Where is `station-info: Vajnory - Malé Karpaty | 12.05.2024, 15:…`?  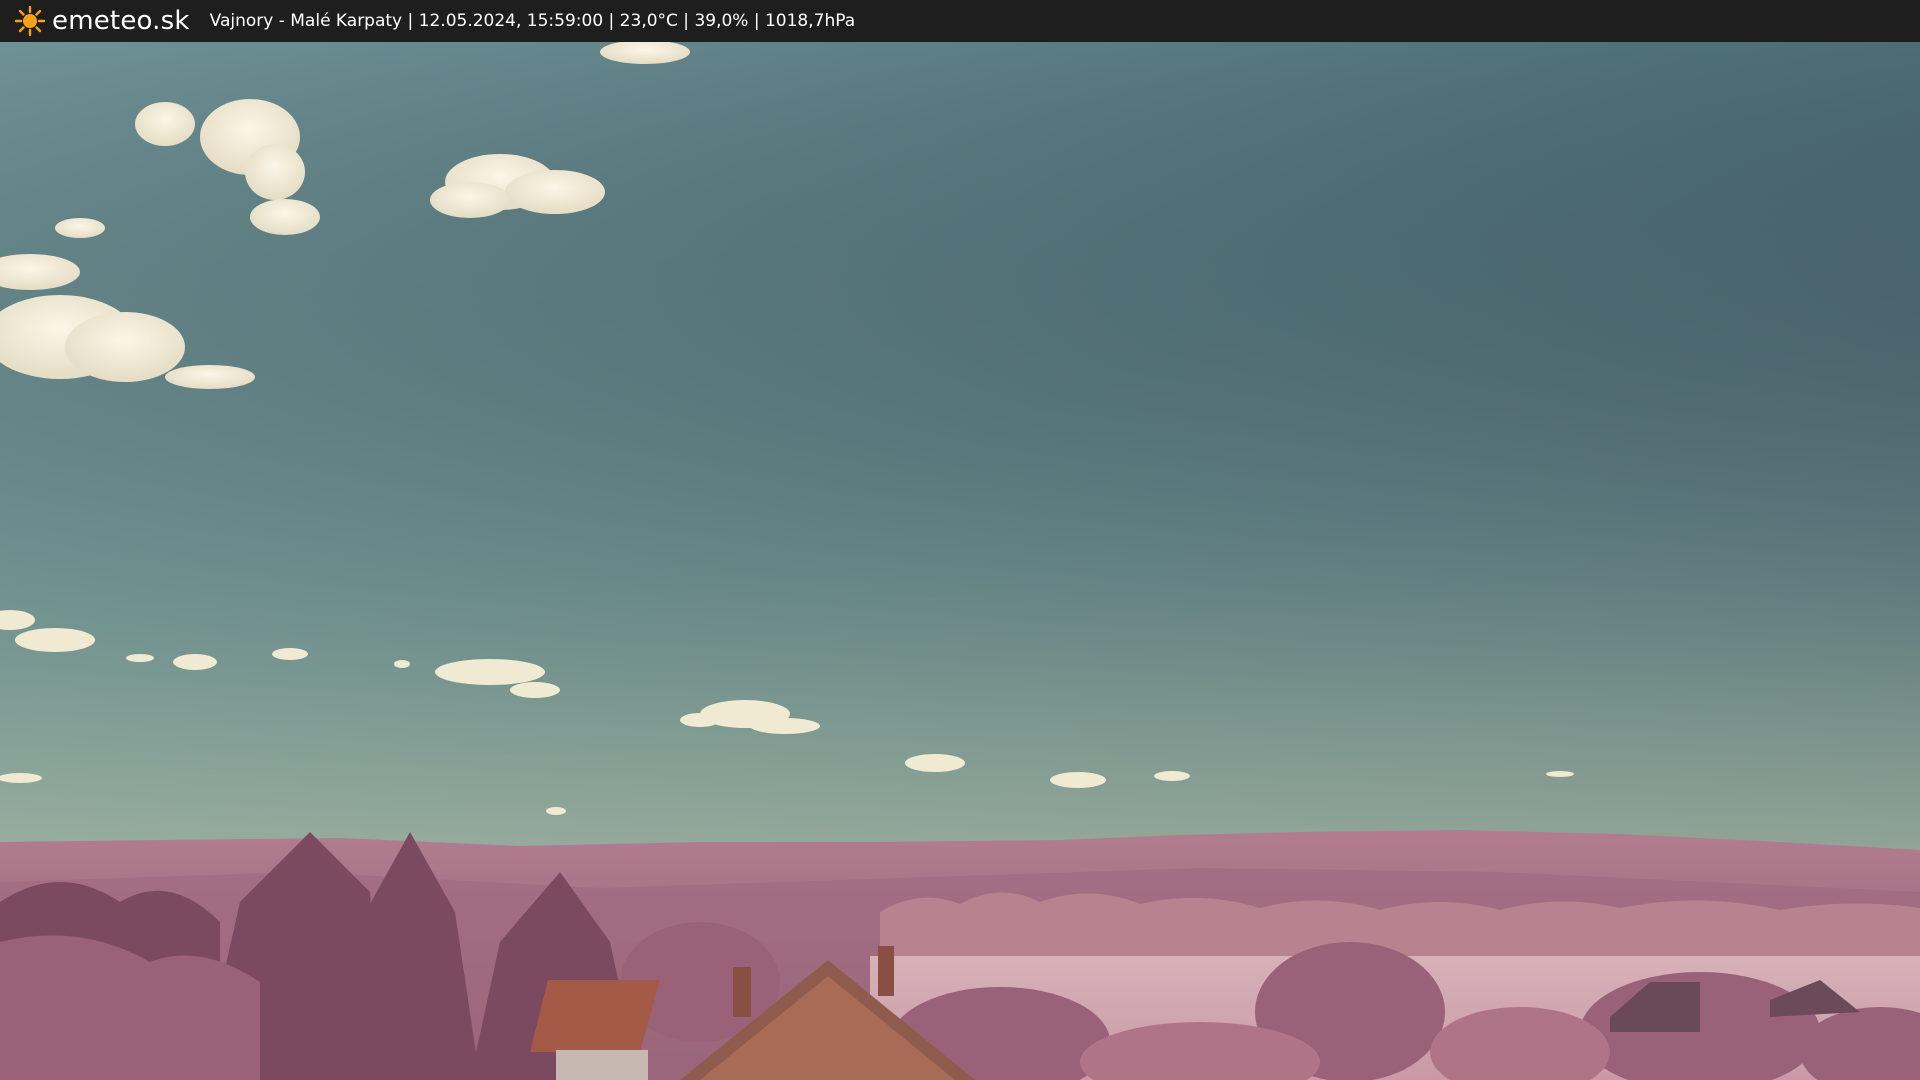
station-info: Vajnory - Malé Karpaty | 12.05.2024, 15:… is located at coordinates (532, 21).